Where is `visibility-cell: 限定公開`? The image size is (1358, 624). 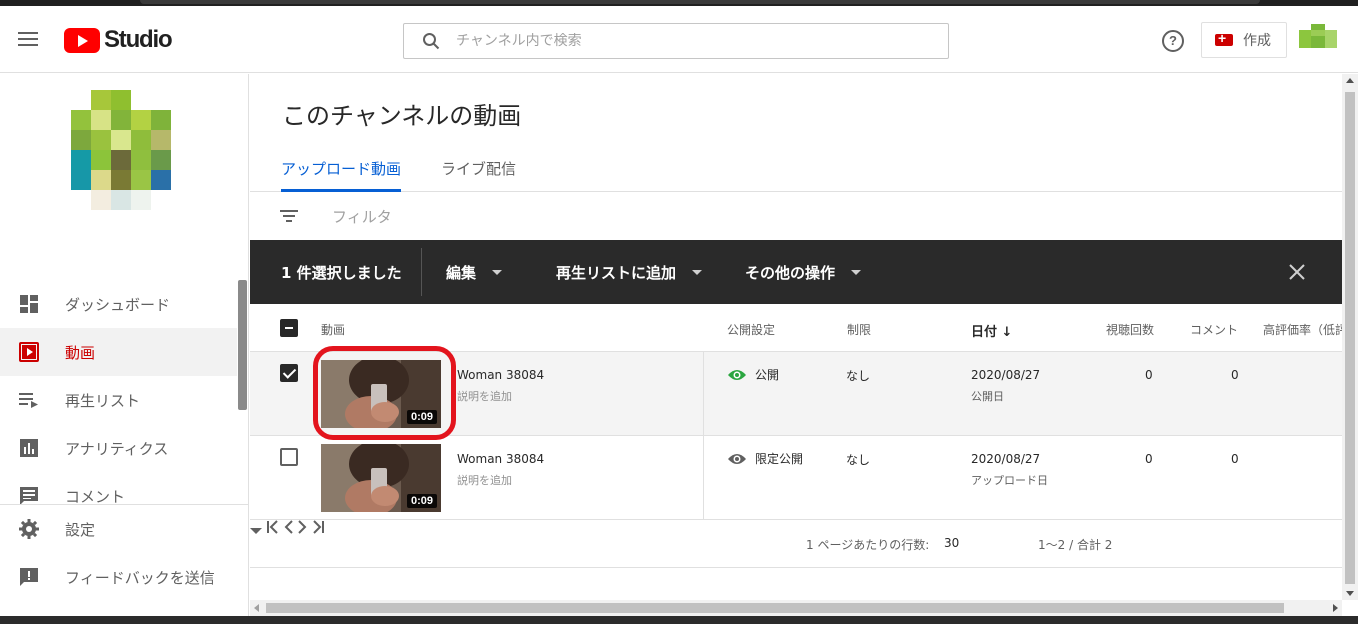
visibility-cell: 限定公開 is located at coordinates (765, 458).